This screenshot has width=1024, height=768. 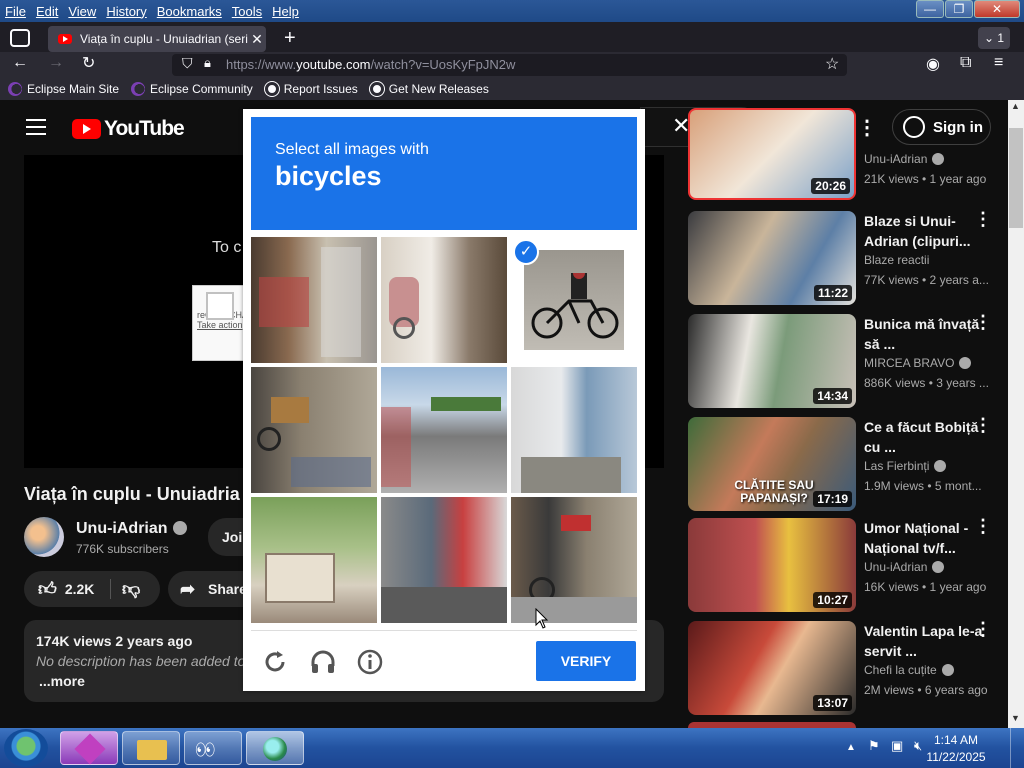 What do you see at coordinates (526, 252) in the screenshot?
I see `selected-check-icon: ✓` at bounding box center [526, 252].